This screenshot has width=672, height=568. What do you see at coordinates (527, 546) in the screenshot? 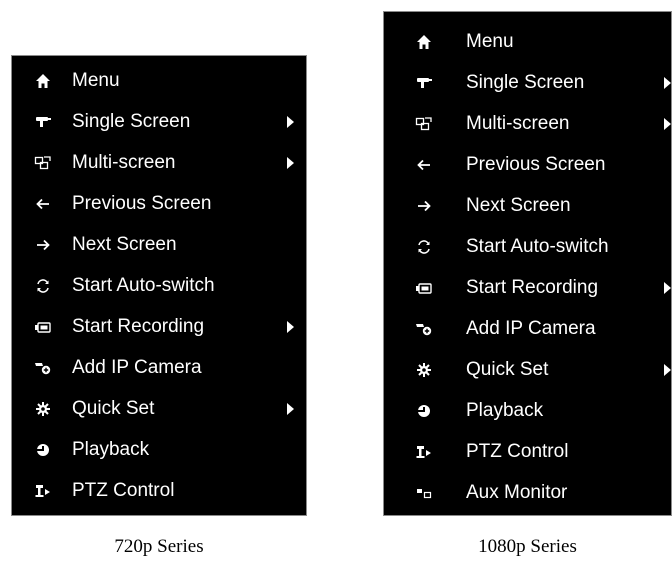
I see `caption-1080p: 1080p Series` at bounding box center [527, 546].